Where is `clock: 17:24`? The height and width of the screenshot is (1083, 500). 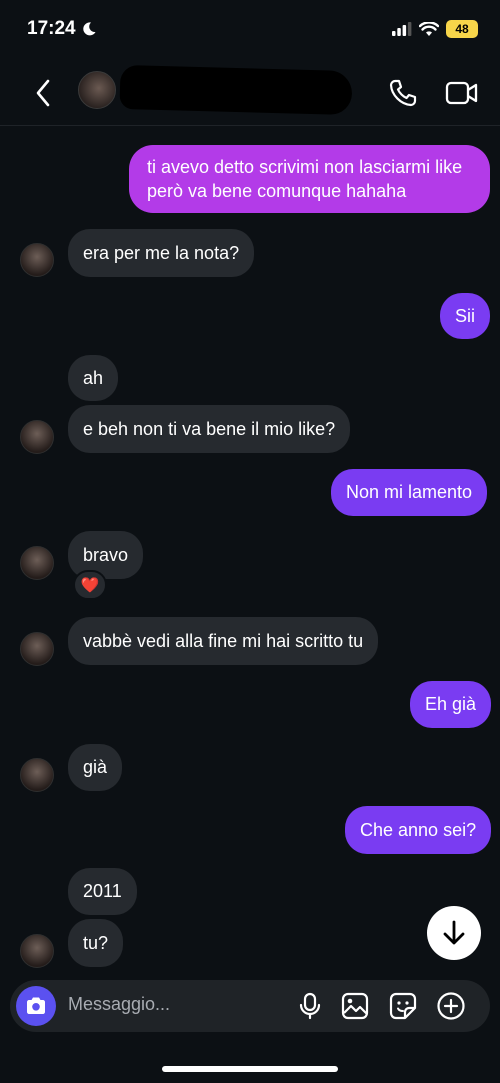 clock: 17:24 is located at coordinates (51, 28).